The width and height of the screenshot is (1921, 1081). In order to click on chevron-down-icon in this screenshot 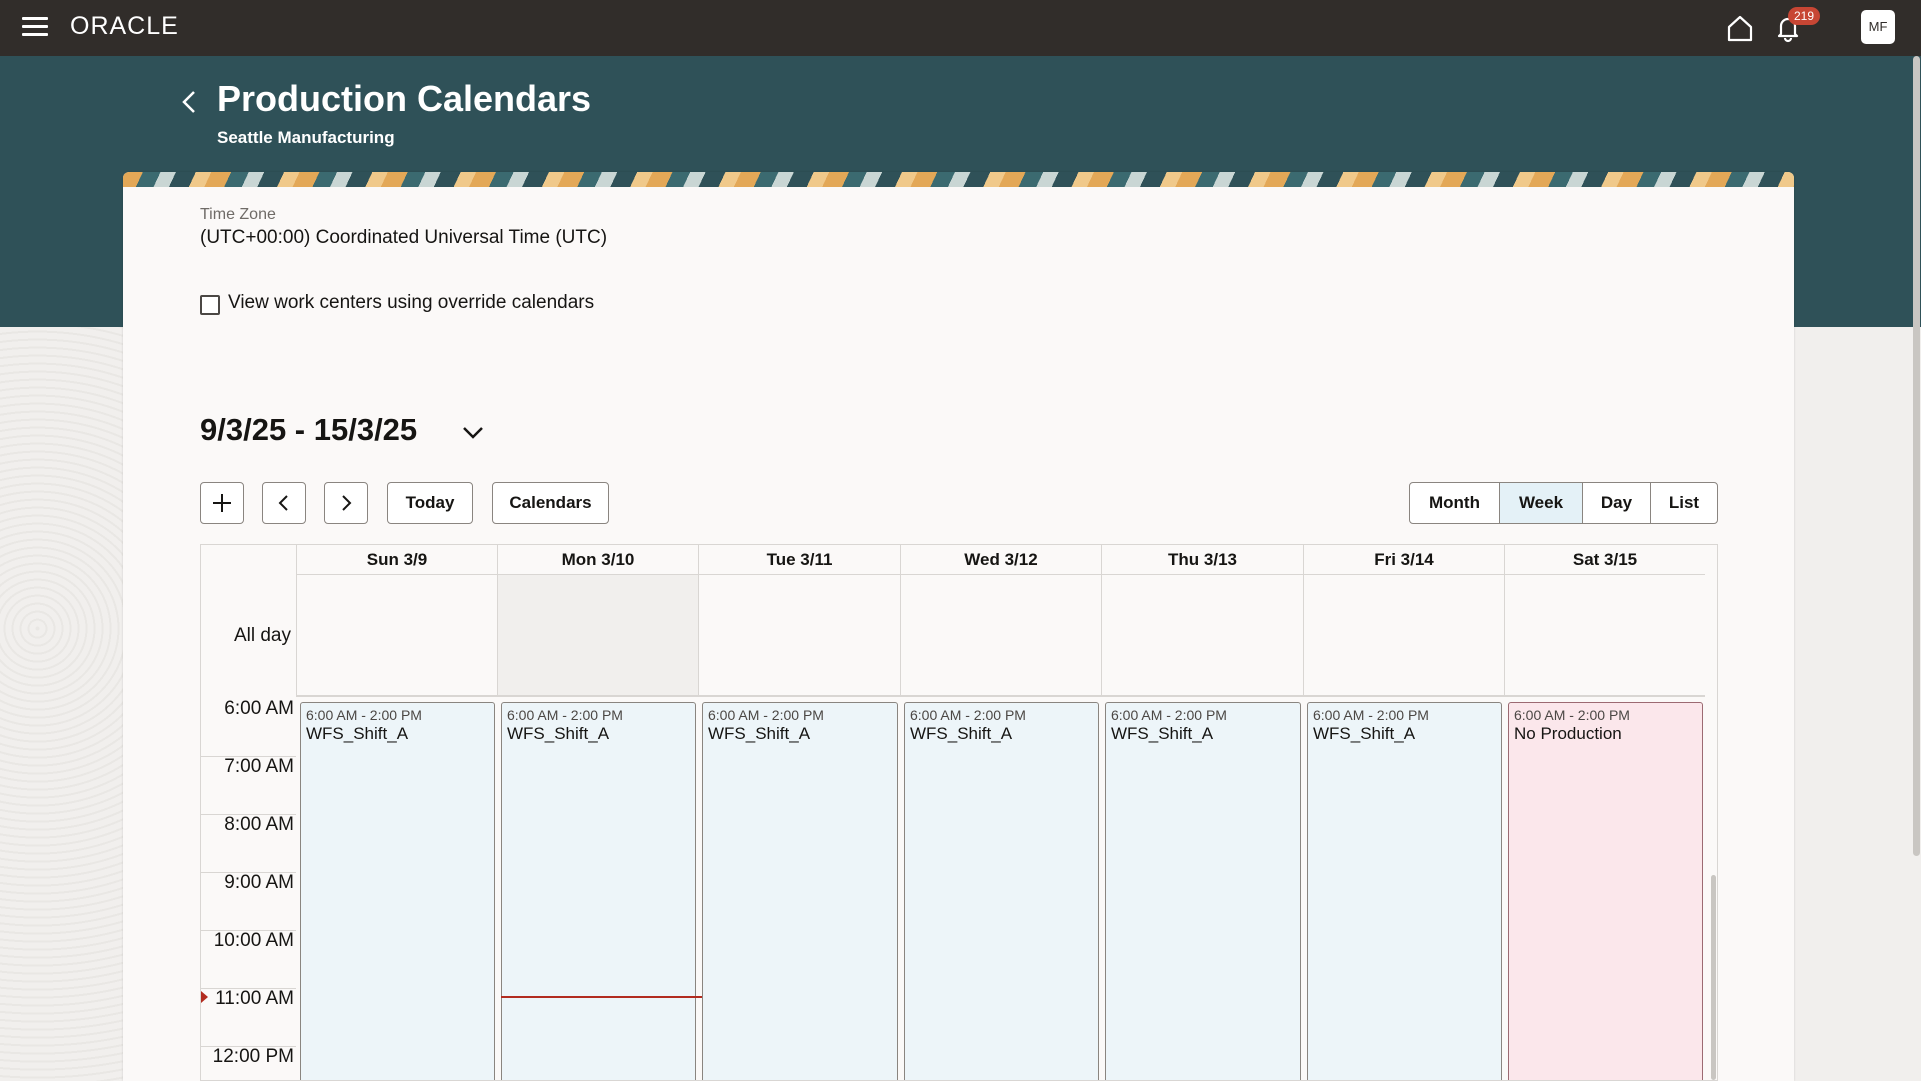, I will do `click(473, 433)`.